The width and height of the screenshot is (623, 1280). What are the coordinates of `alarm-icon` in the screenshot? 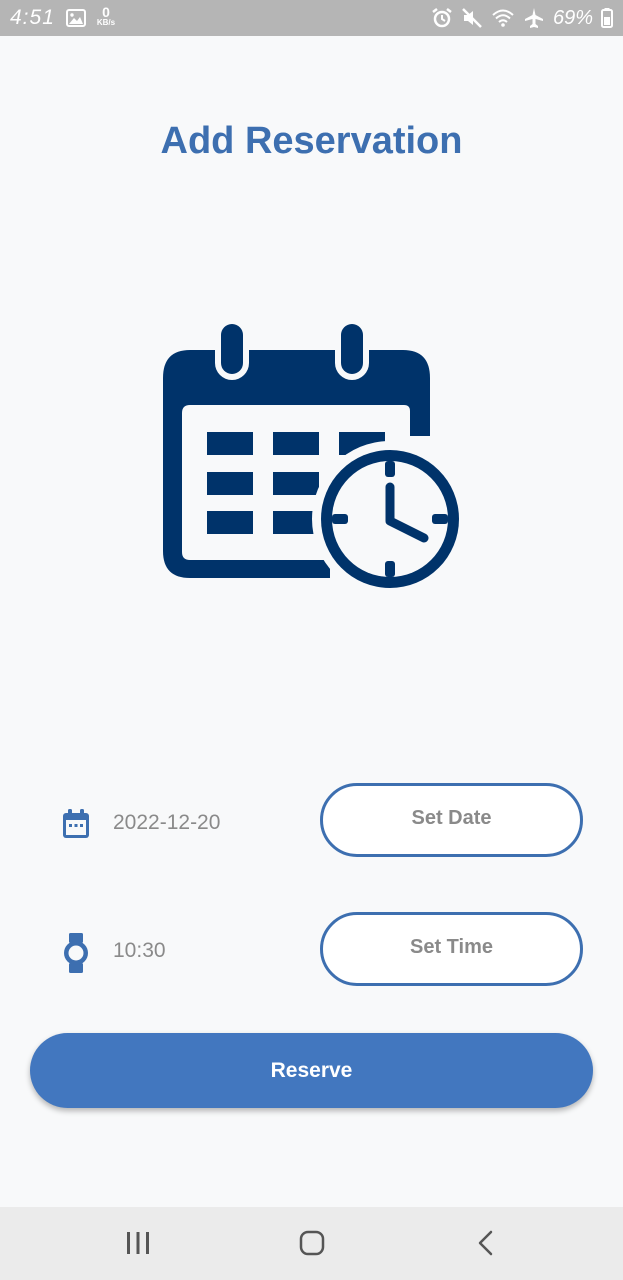 It's located at (442, 18).